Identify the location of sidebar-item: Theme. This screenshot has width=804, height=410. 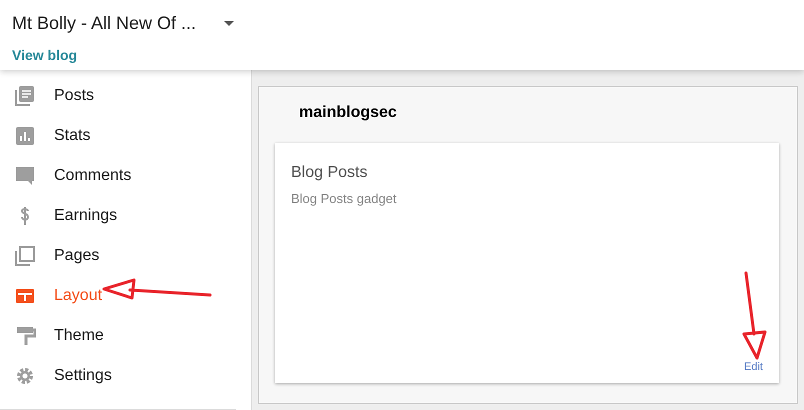
(52, 336).